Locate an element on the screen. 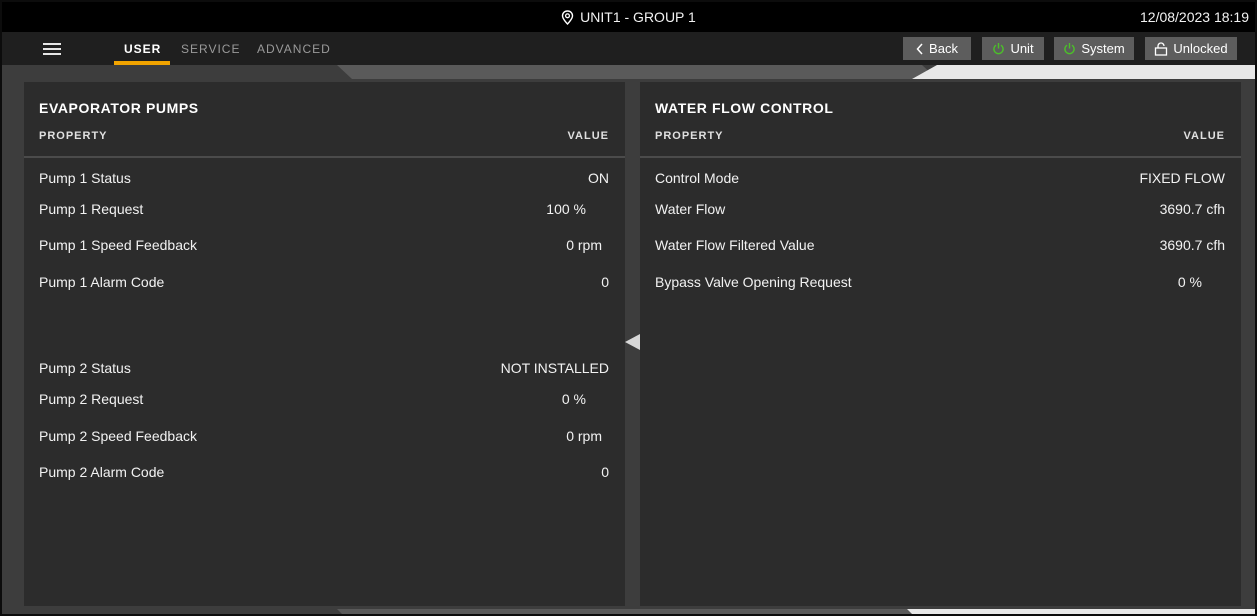  pump1-status-label: Pump 1 Status is located at coordinates (85, 178).